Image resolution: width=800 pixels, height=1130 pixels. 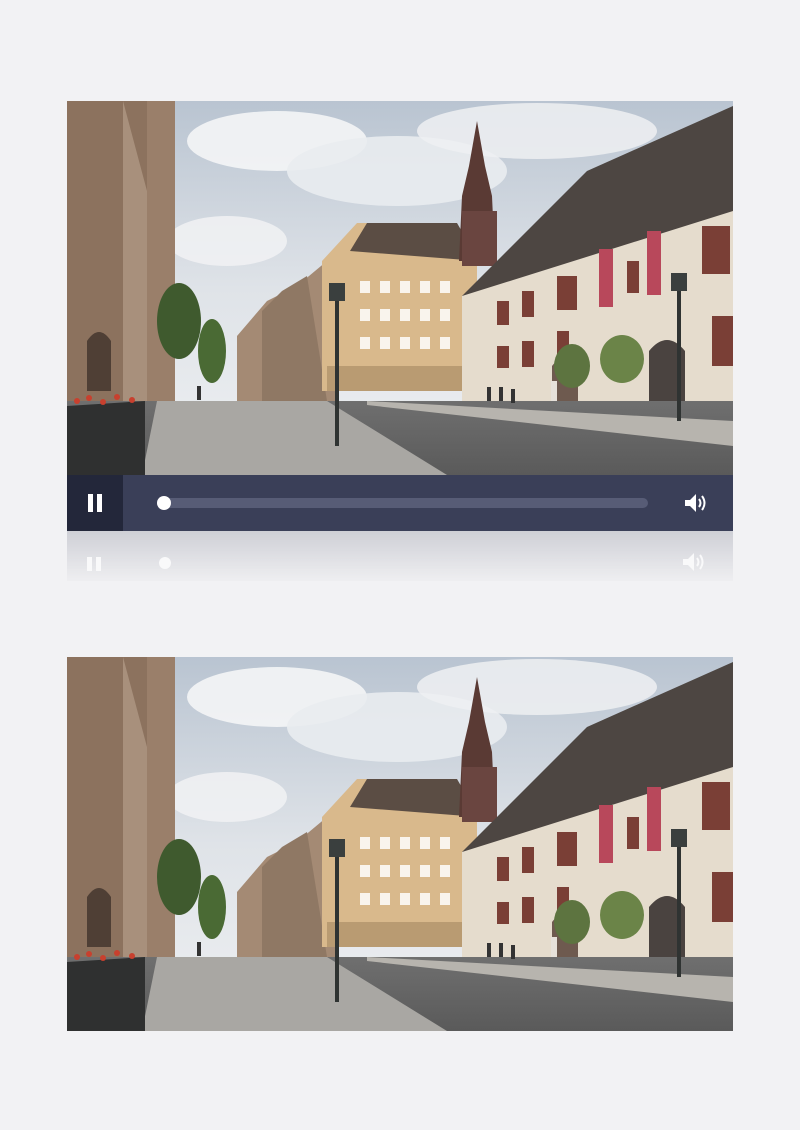 I want to click on pause-icon-reflection, so click(x=94, y=564).